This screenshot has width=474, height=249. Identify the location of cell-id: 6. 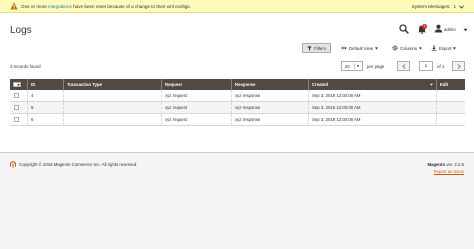
(46, 120).